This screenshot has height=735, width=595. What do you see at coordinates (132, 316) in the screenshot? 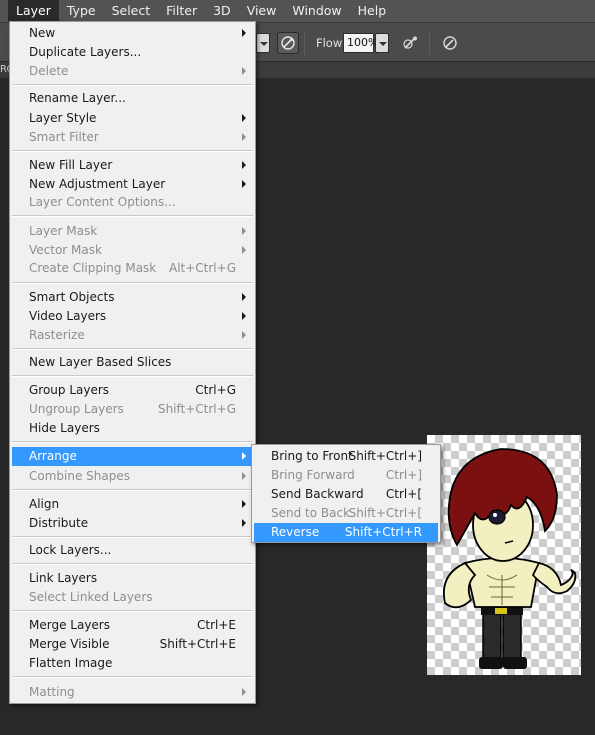
I see `menu-item-video-layers: Video Layers` at bounding box center [132, 316].